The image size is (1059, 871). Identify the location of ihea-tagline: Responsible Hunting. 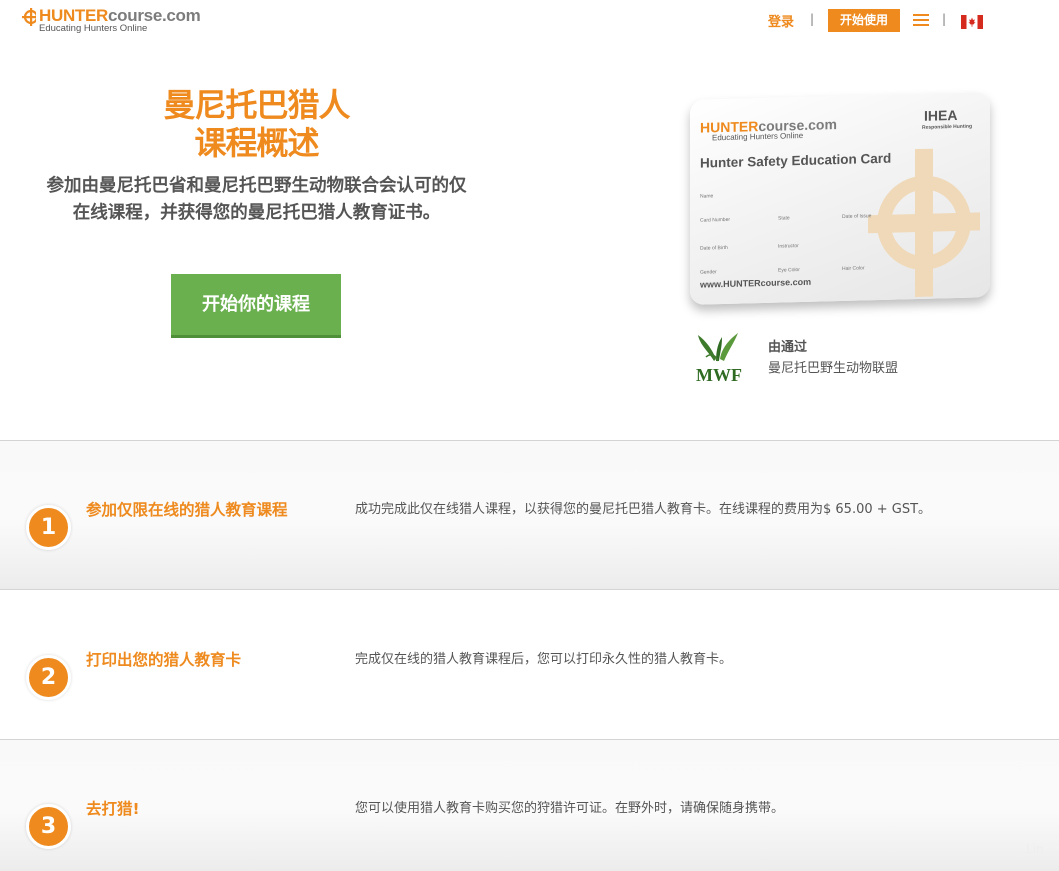
(947, 127).